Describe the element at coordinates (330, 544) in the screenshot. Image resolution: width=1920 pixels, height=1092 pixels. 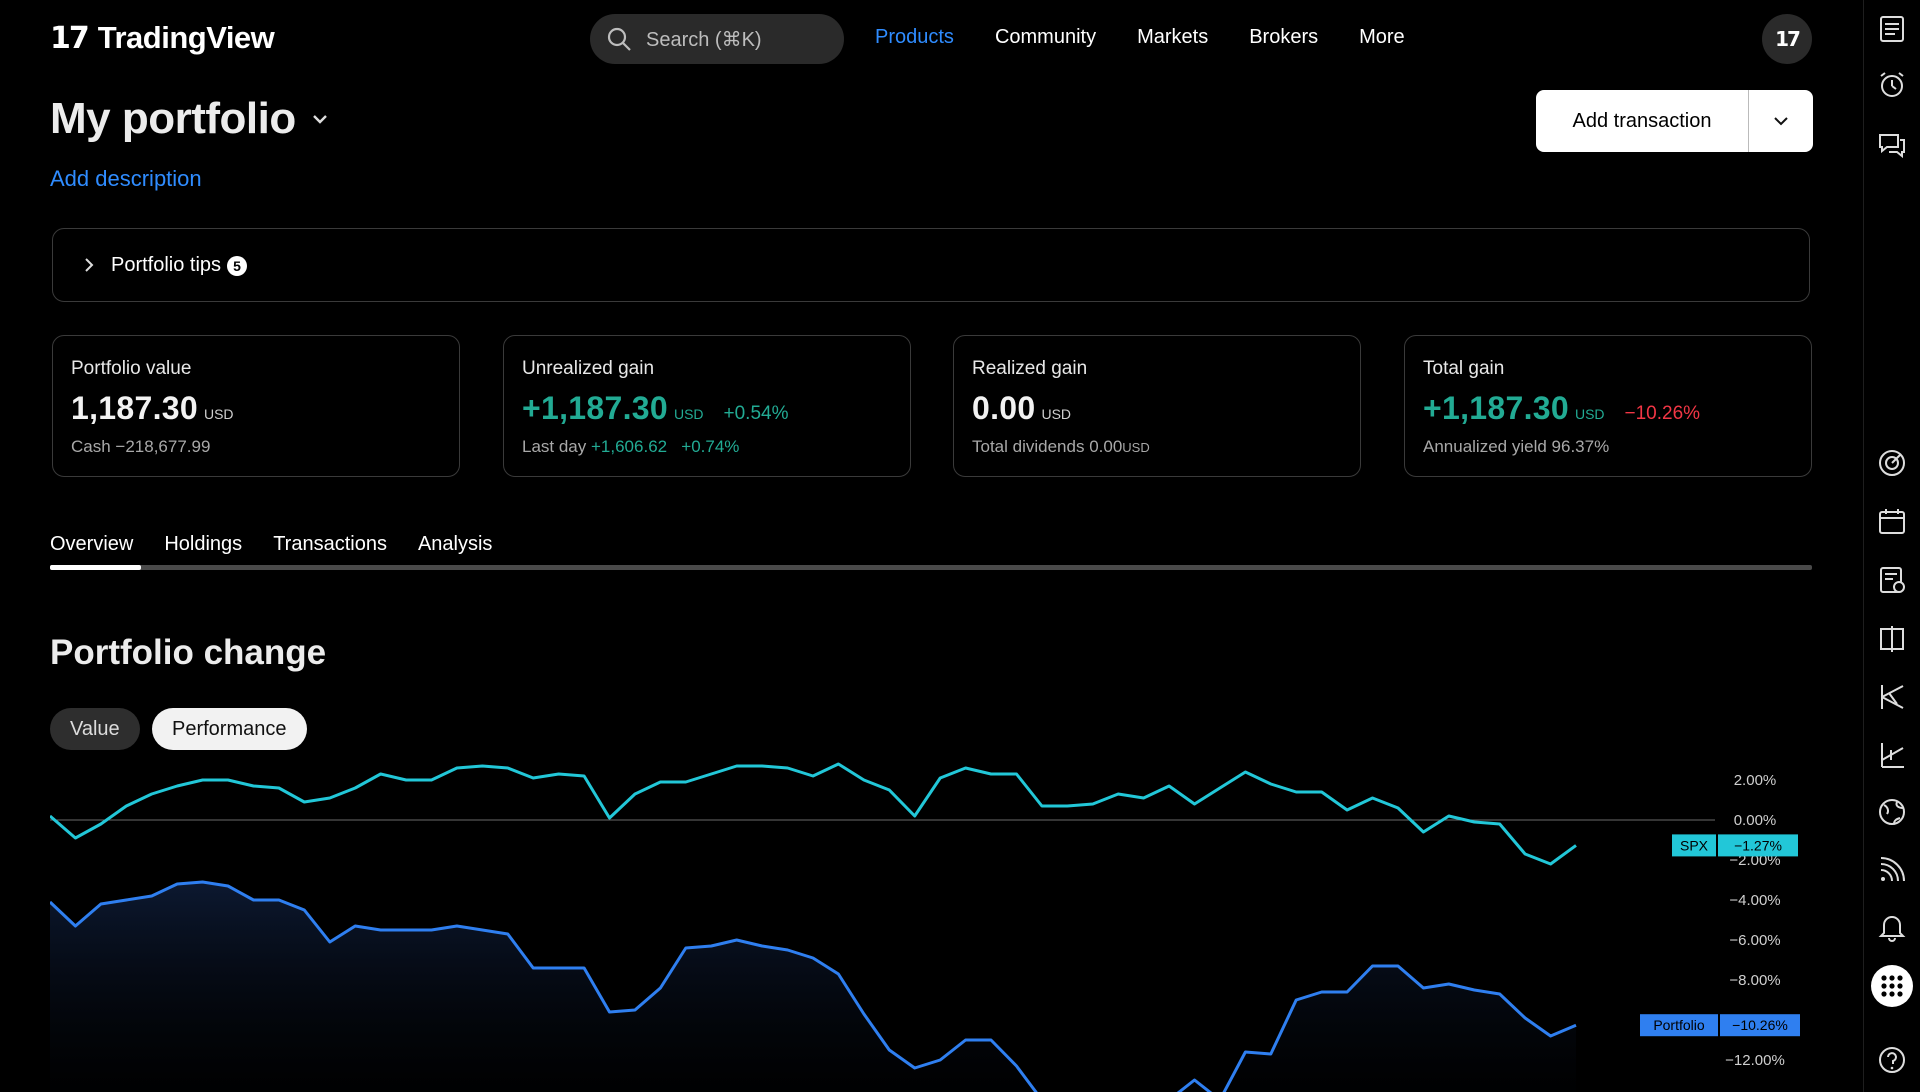
I see `tab-transactions: Transactions` at that location.